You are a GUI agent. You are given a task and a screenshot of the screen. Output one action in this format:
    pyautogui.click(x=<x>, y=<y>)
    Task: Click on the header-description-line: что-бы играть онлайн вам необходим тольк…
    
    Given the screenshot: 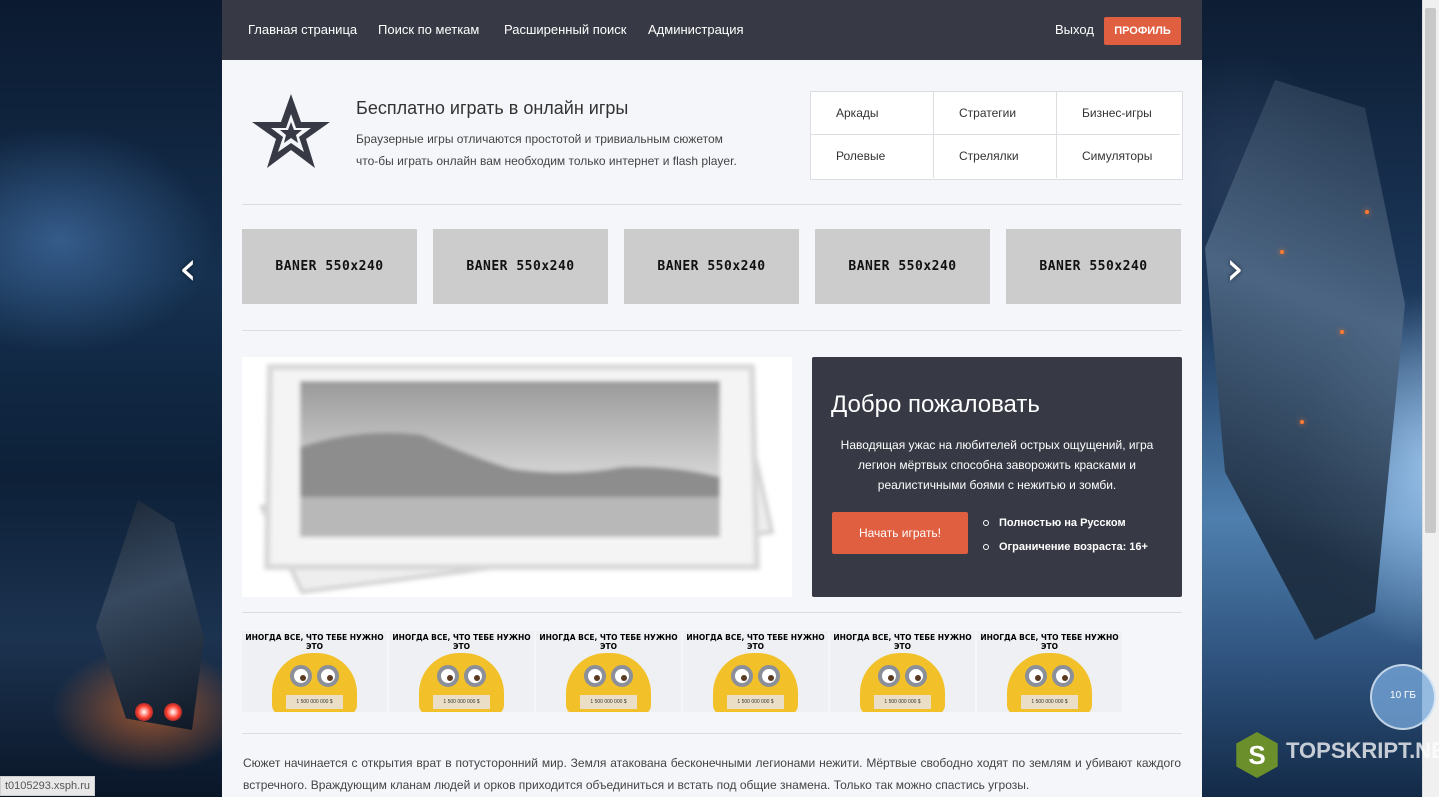 What is the action you would take?
    pyautogui.click(x=546, y=161)
    